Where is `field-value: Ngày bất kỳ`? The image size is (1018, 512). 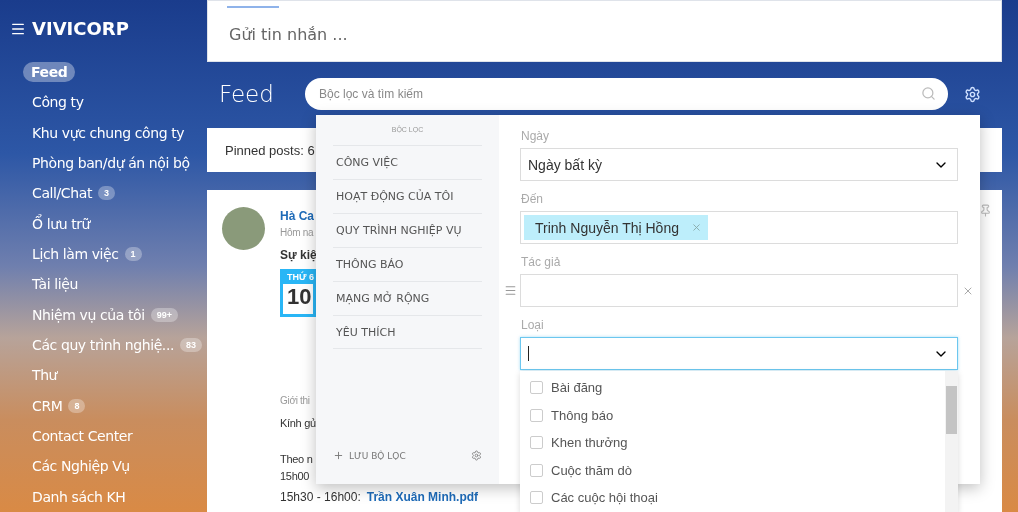
field-value: Ngày bất kỳ is located at coordinates (565, 164).